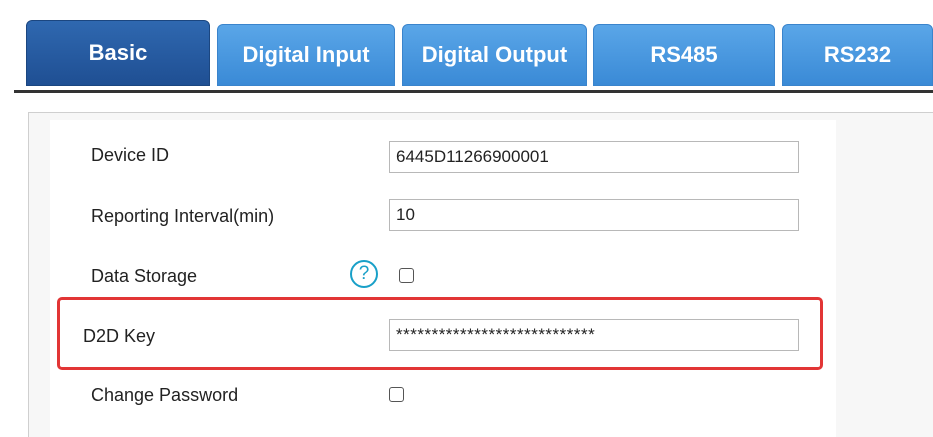  I want to click on reporting-interval-field: 10, so click(594, 215).